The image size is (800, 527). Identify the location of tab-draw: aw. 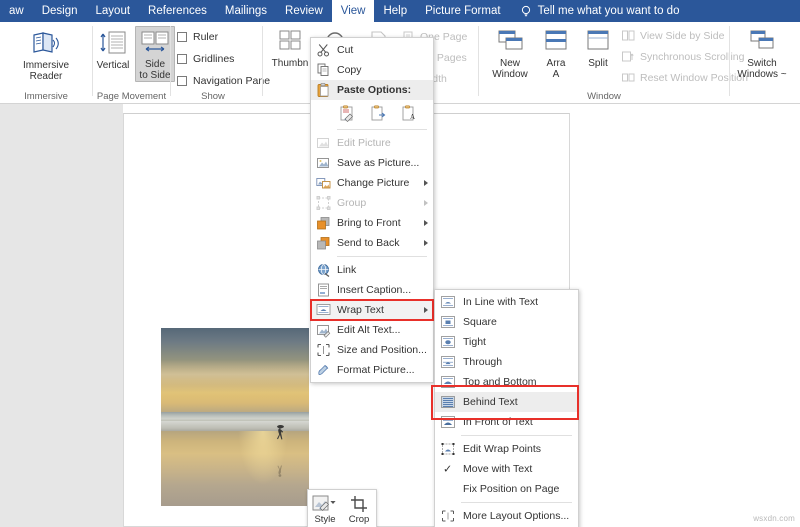
(16, 11).